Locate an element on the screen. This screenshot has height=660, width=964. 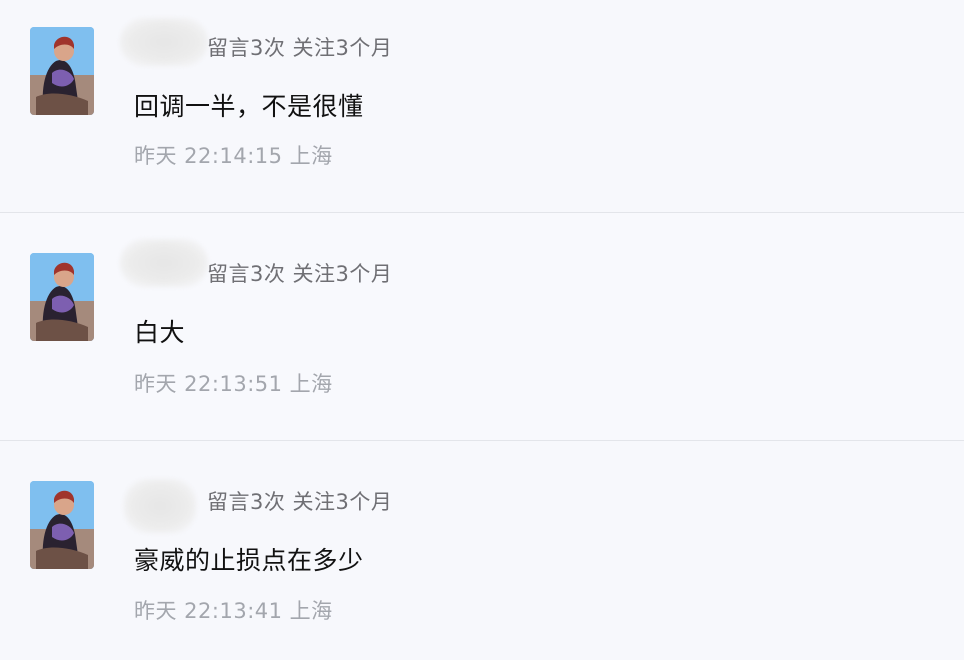
comment-text: 豪威的止损点在多少 is located at coordinates (249, 560).